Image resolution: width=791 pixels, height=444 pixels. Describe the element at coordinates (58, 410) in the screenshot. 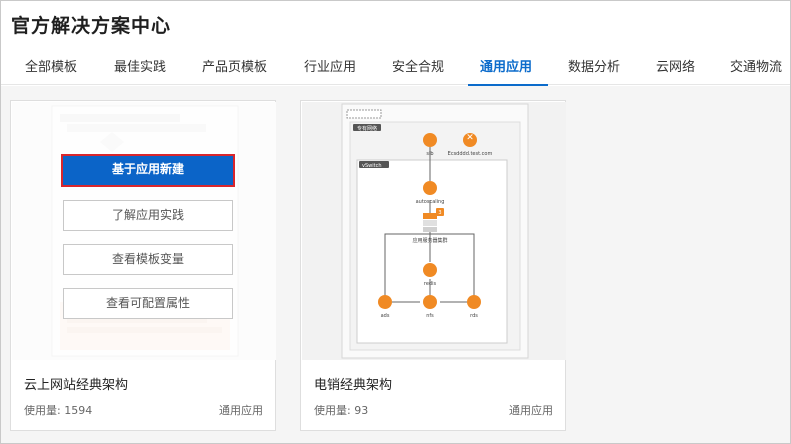

I see `usage-count: 使用量: 1594` at that location.